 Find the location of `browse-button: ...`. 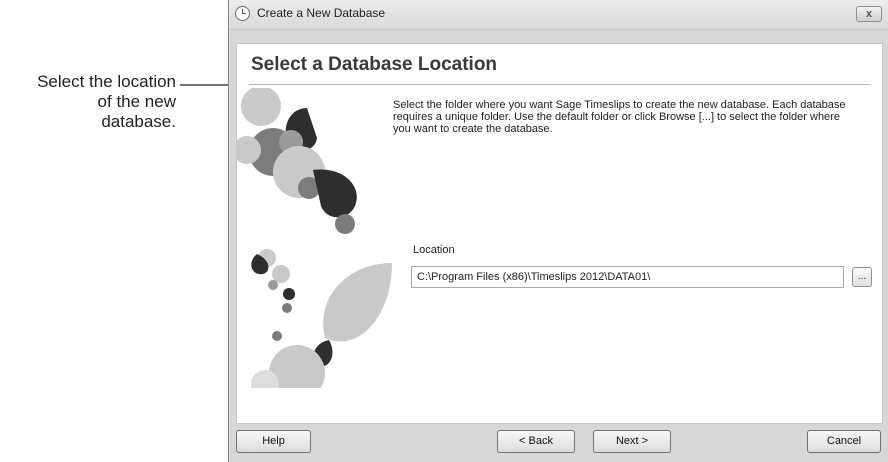

browse-button: ... is located at coordinates (862, 277).